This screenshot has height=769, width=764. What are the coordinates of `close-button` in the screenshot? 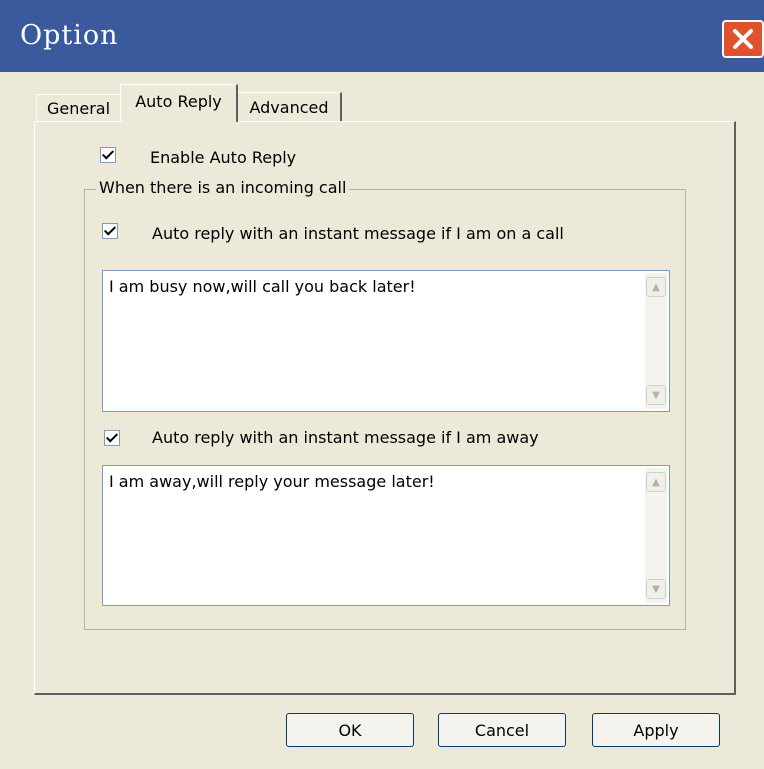 It's located at (743, 39).